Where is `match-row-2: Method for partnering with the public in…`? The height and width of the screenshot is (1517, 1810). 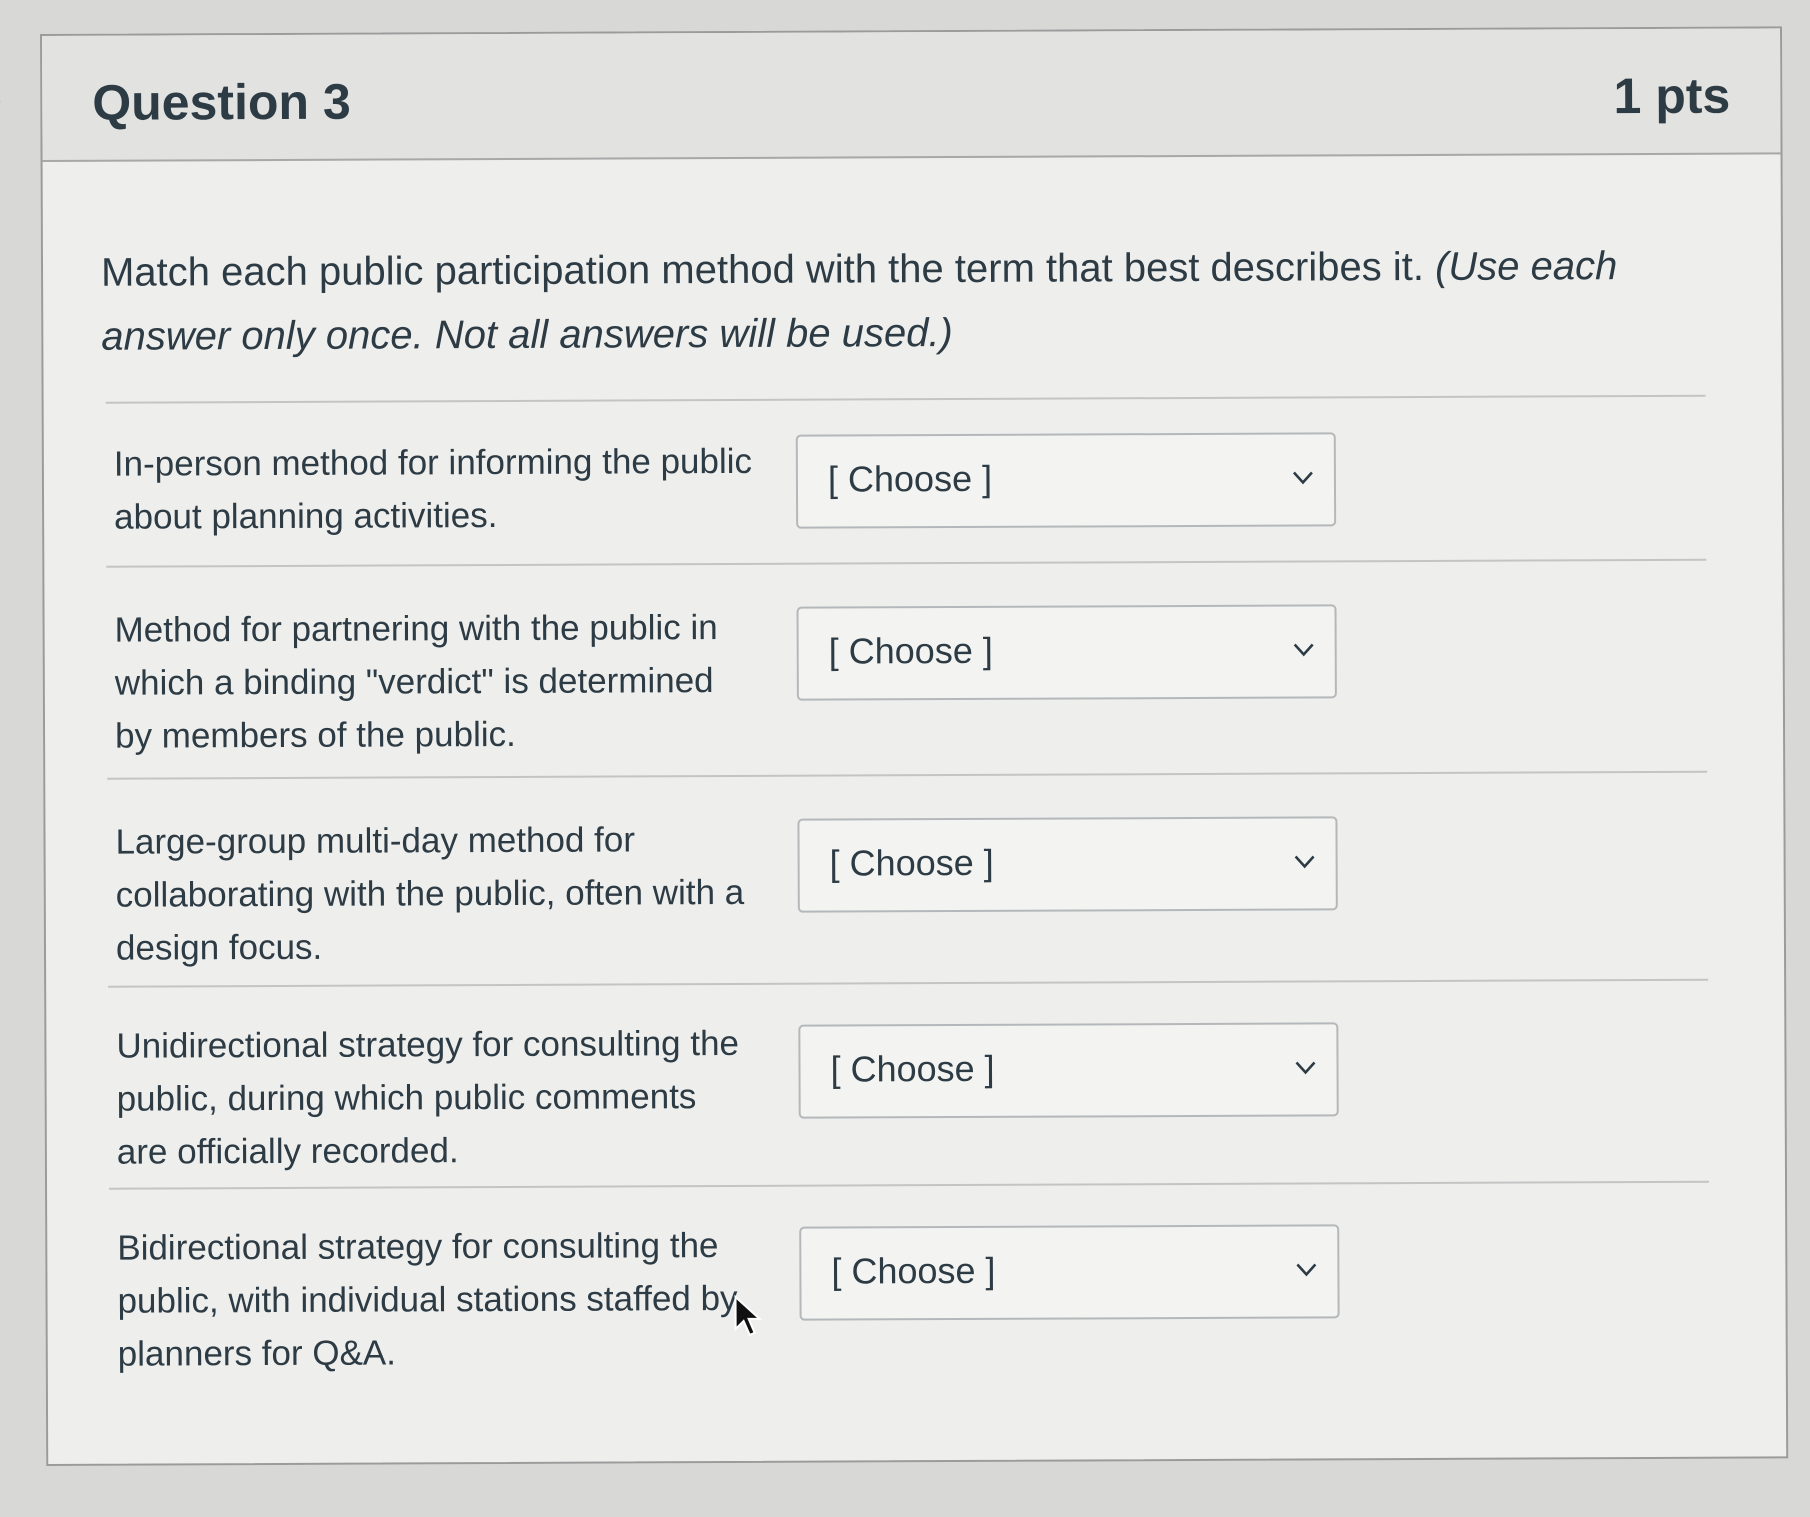 match-row-2: Method for partnering with the public in… is located at coordinates (914, 676).